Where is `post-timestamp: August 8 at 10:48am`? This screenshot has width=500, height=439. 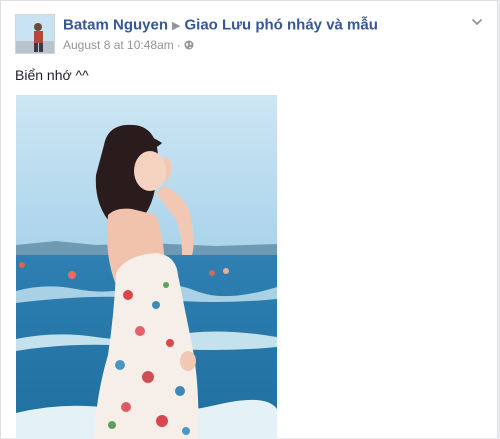 post-timestamp: August 8 at 10:48am is located at coordinates (118, 45).